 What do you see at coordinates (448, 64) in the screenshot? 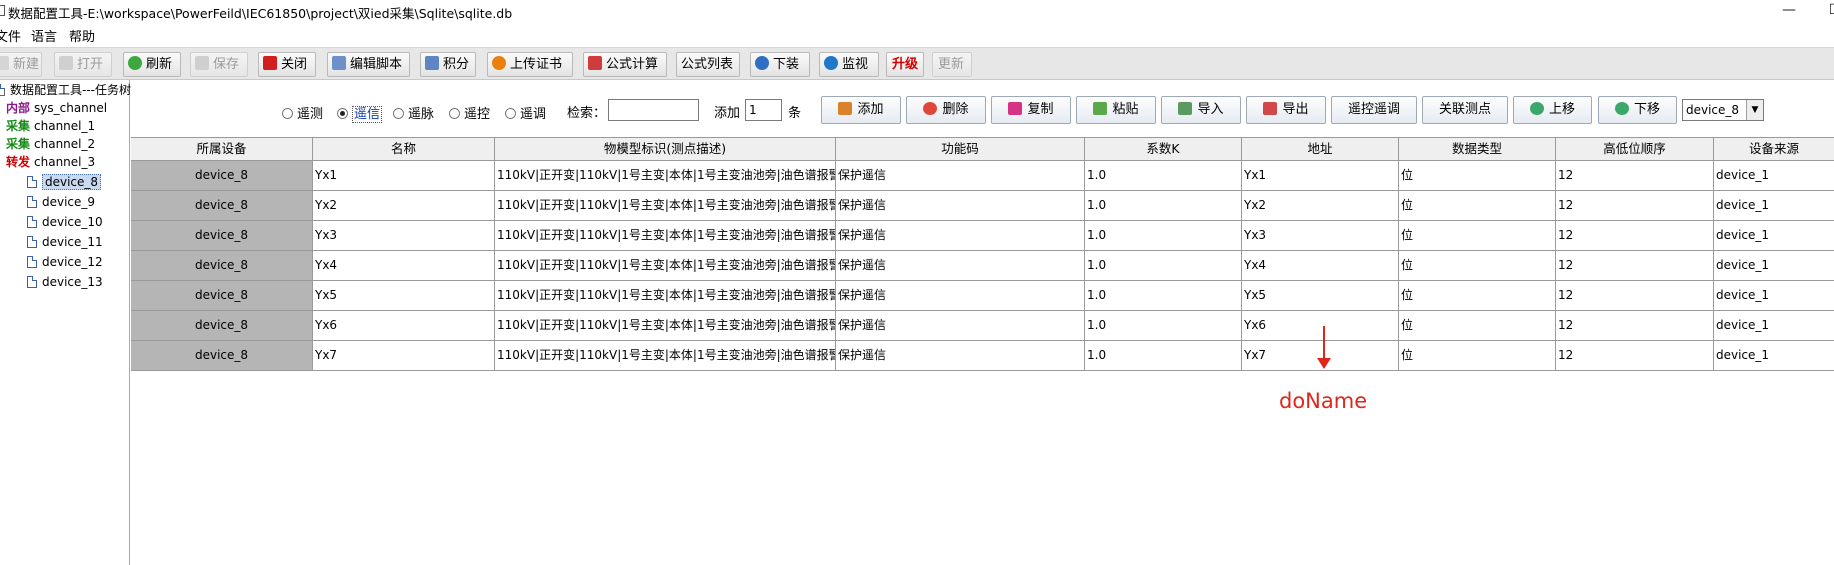
I see `integral-button: 积分` at bounding box center [448, 64].